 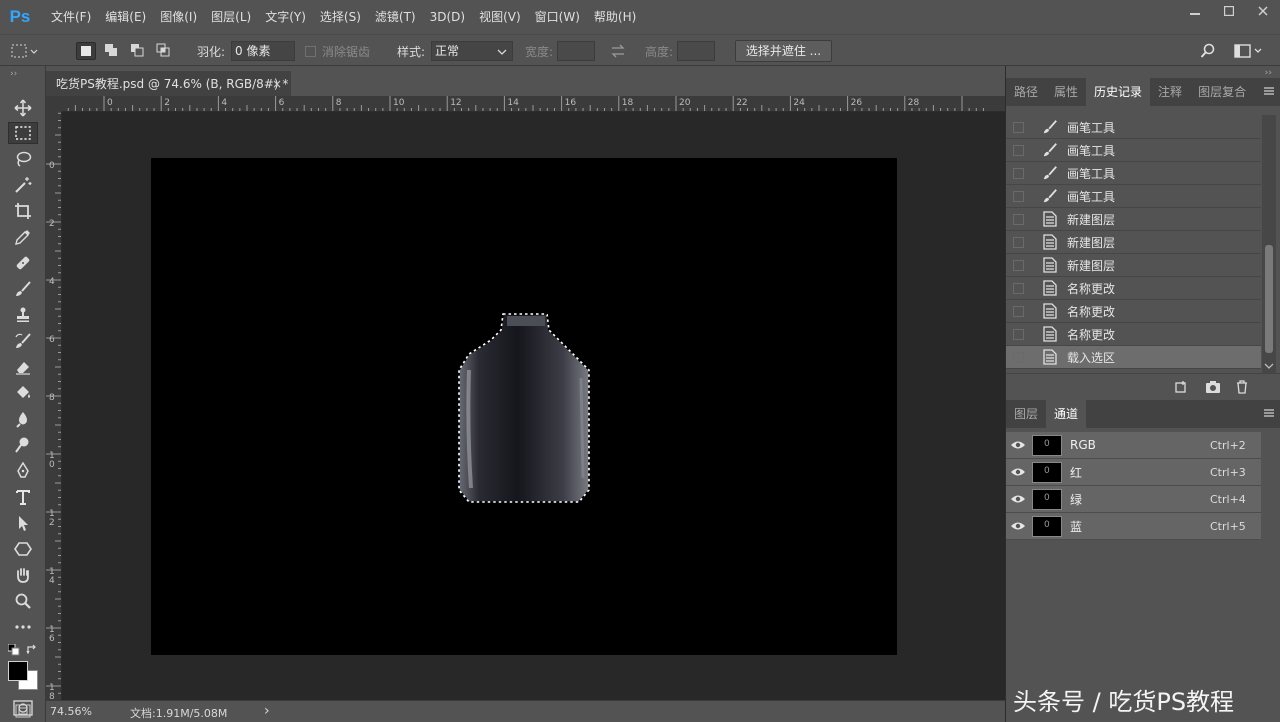 What do you see at coordinates (23, 601) in the screenshot?
I see `zoom-tool` at bounding box center [23, 601].